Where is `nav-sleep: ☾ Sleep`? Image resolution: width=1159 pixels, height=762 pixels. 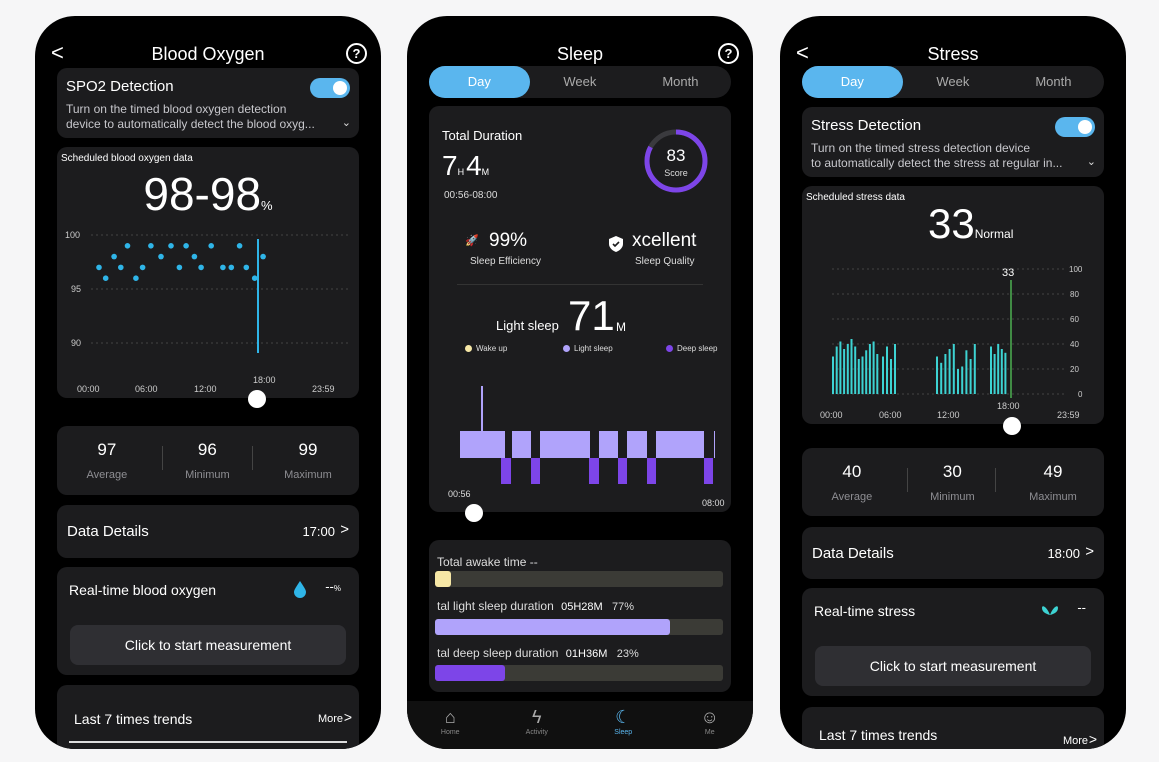
nav-sleep: ☾ Sleep is located at coordinates (623, 720).